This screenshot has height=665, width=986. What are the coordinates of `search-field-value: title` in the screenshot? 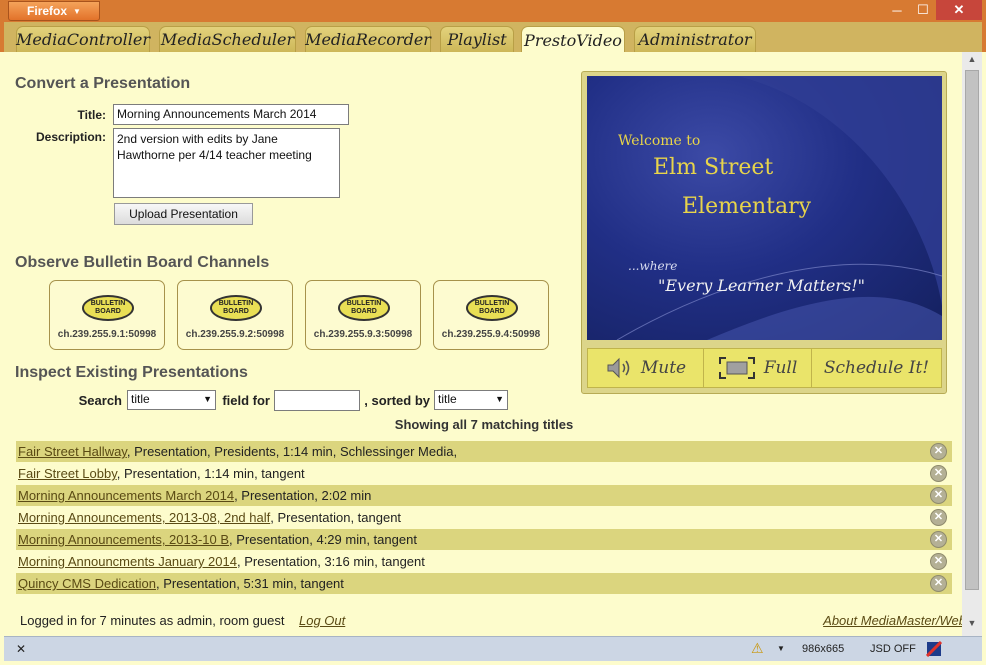 It's located at (140, 399).